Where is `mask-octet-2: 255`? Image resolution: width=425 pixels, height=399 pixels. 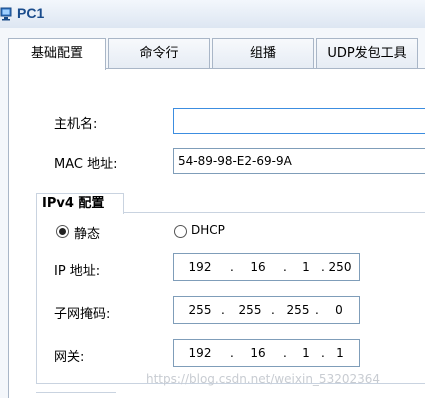 mask-octet-2: 255 is located at coordinates (250, 310).